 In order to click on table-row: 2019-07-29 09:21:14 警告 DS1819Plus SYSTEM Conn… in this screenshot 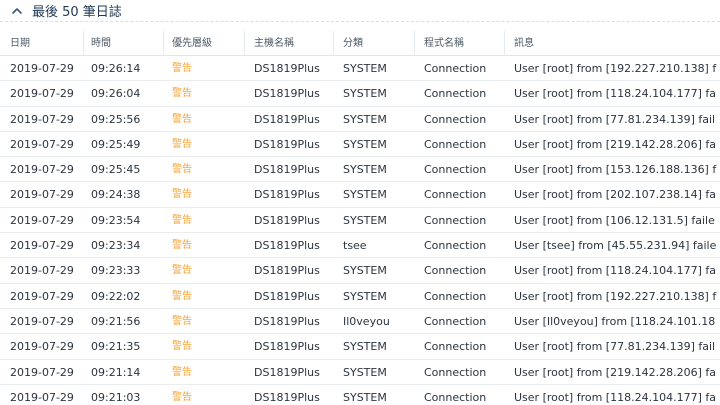, I will do `click(360, 372)`.